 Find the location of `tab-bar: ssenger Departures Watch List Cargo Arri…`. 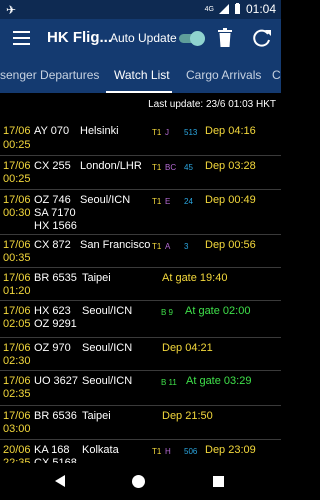

tab-bar: ssenger Departures Watch List Cargo Arri… is located at coordinates (140, 75).